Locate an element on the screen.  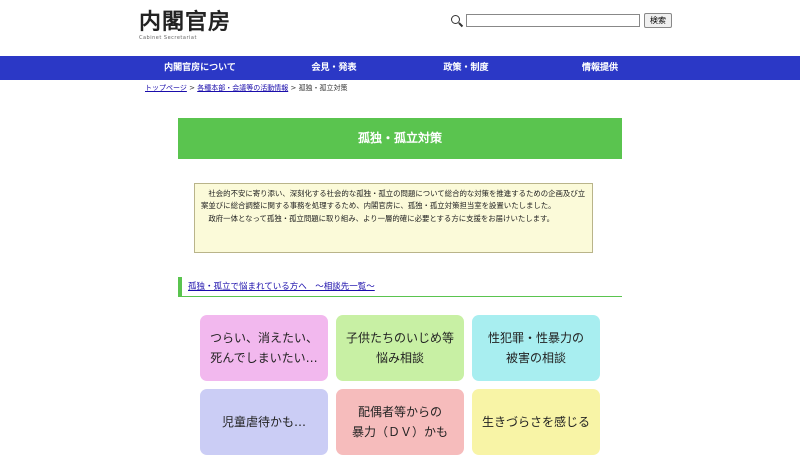
page-title: 孤独・孤立対策 is located at coordinates (400, 138).